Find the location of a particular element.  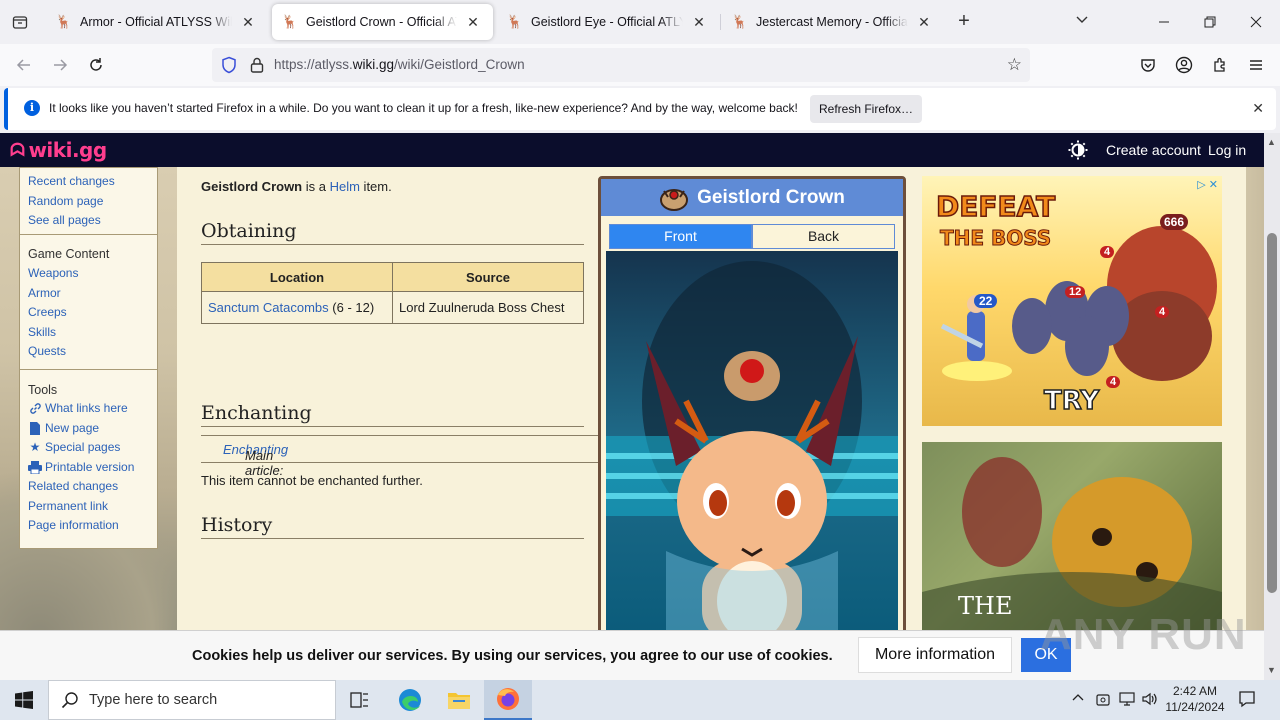

heading-obtaining: Obtaining is located at coordinates (392, 232).